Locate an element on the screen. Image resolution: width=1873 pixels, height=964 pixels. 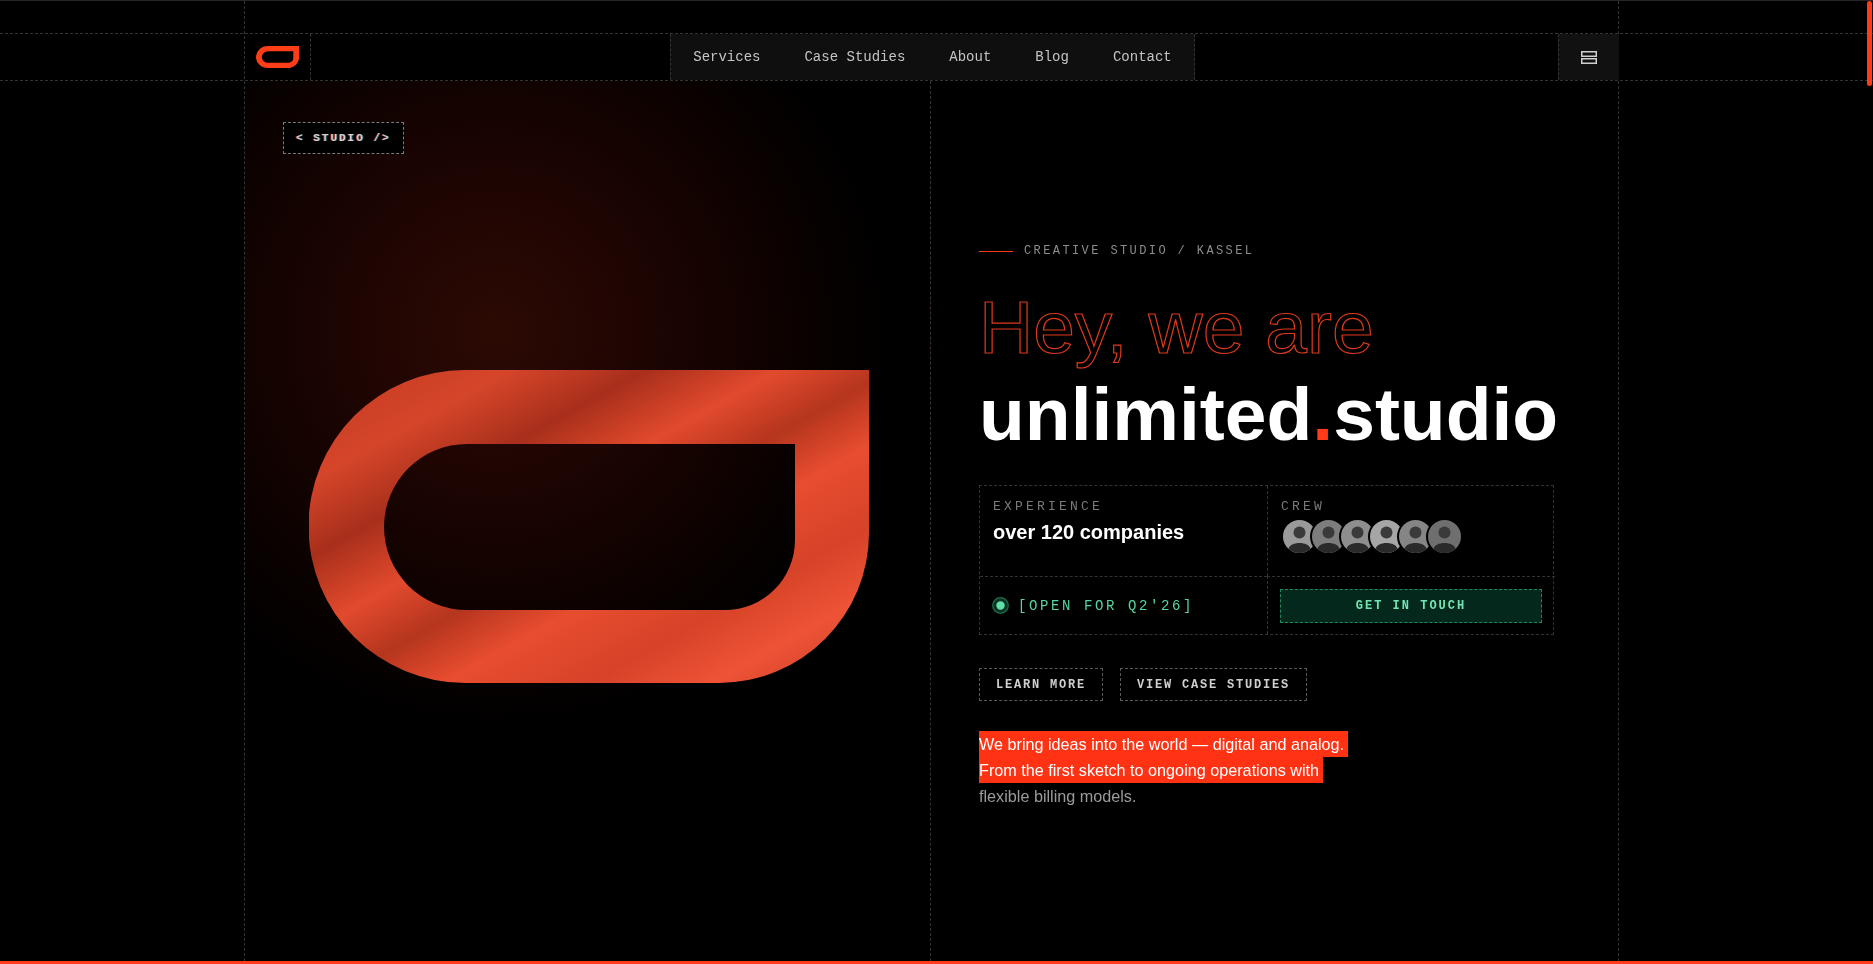
nav-link: Services is located at coordinates (727, 57).